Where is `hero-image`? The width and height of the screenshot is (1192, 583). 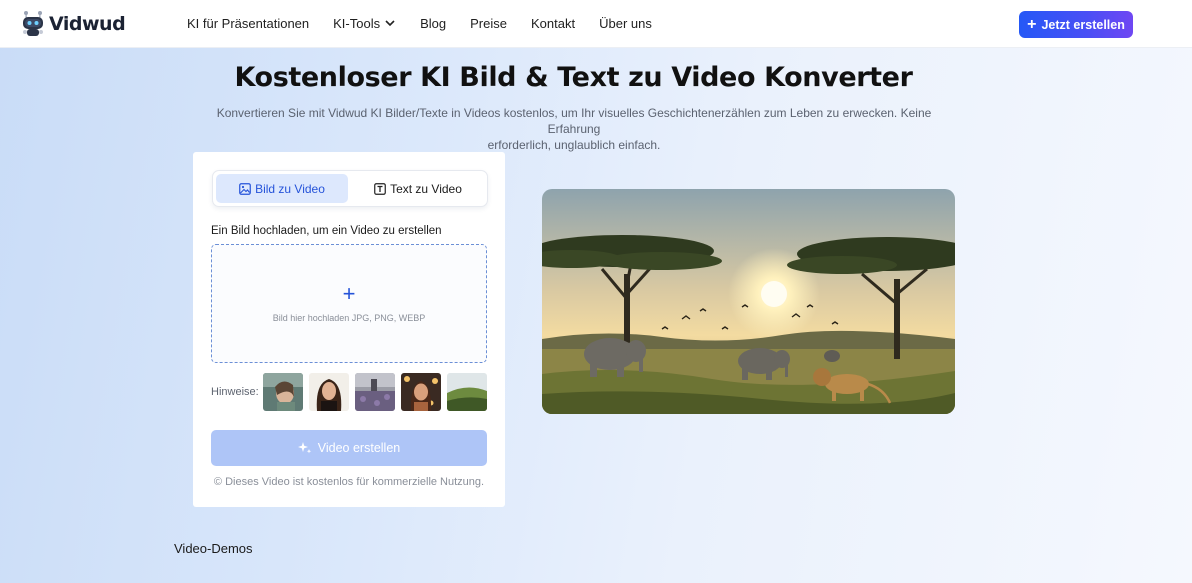
hero-image is located at coordinates (748, 301).